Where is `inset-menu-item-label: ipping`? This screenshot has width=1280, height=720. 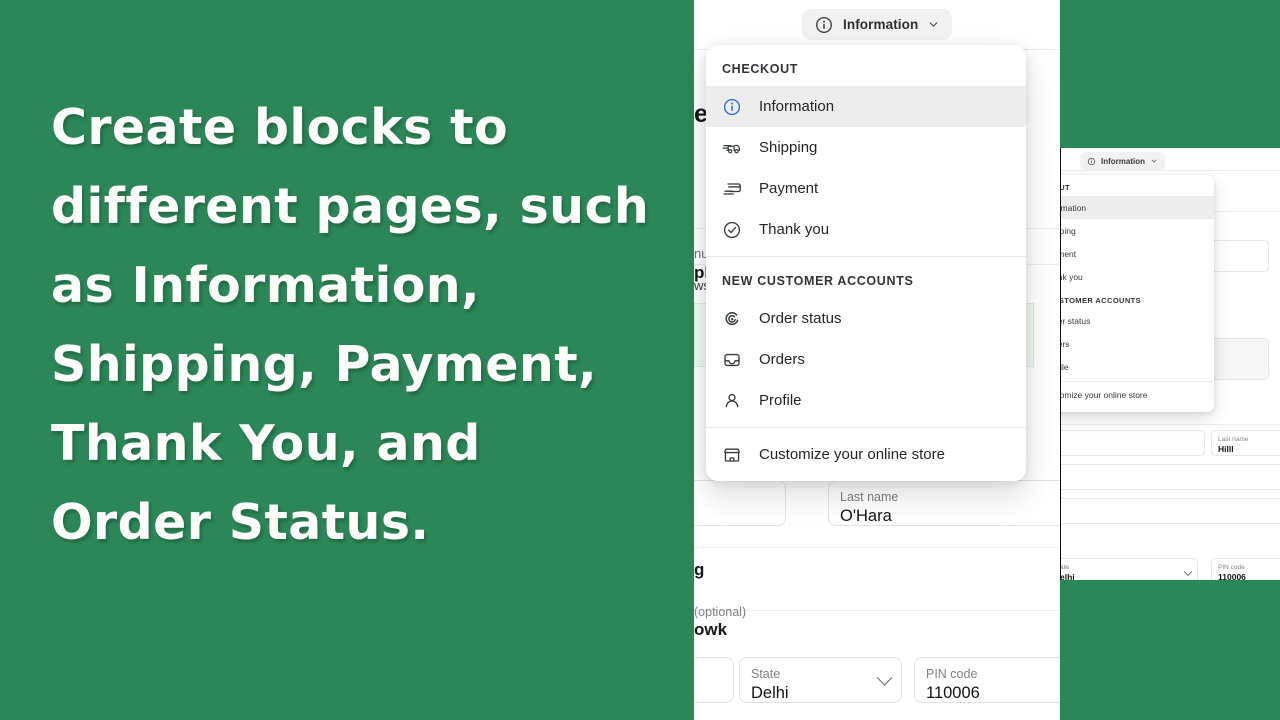
inset-menu-item-label: ipping is located at coordinates (1068, 230).